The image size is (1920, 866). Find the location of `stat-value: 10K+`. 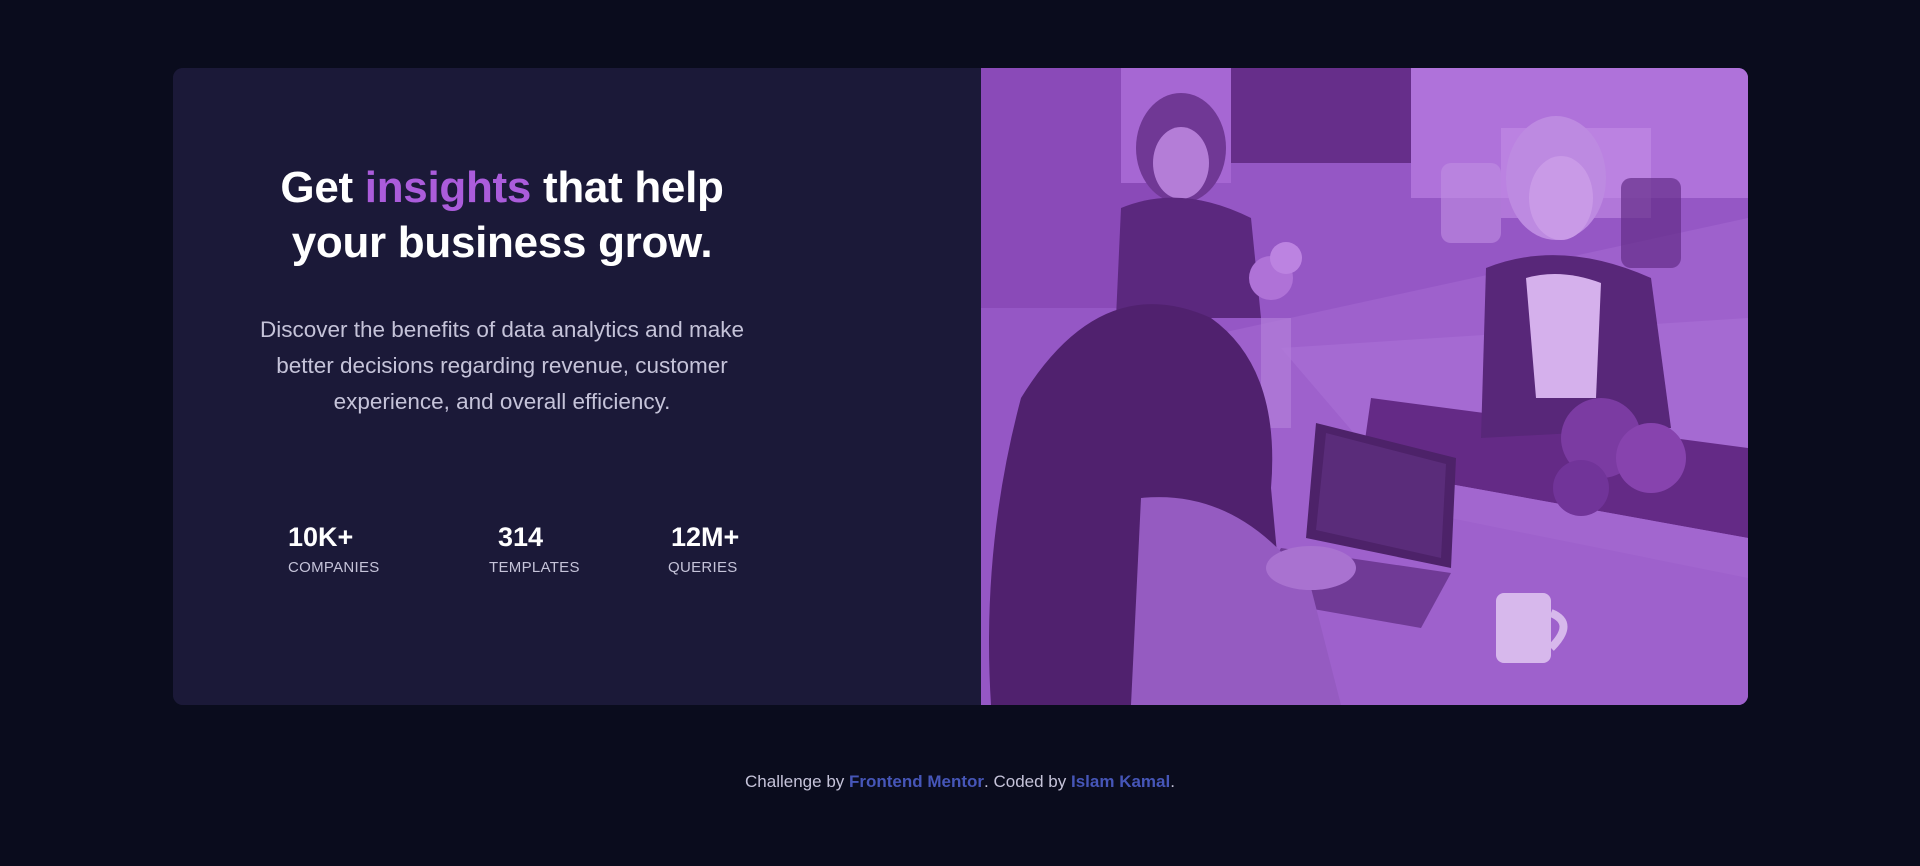

stat-value: 10K+ is located at coordinates (321, 537).